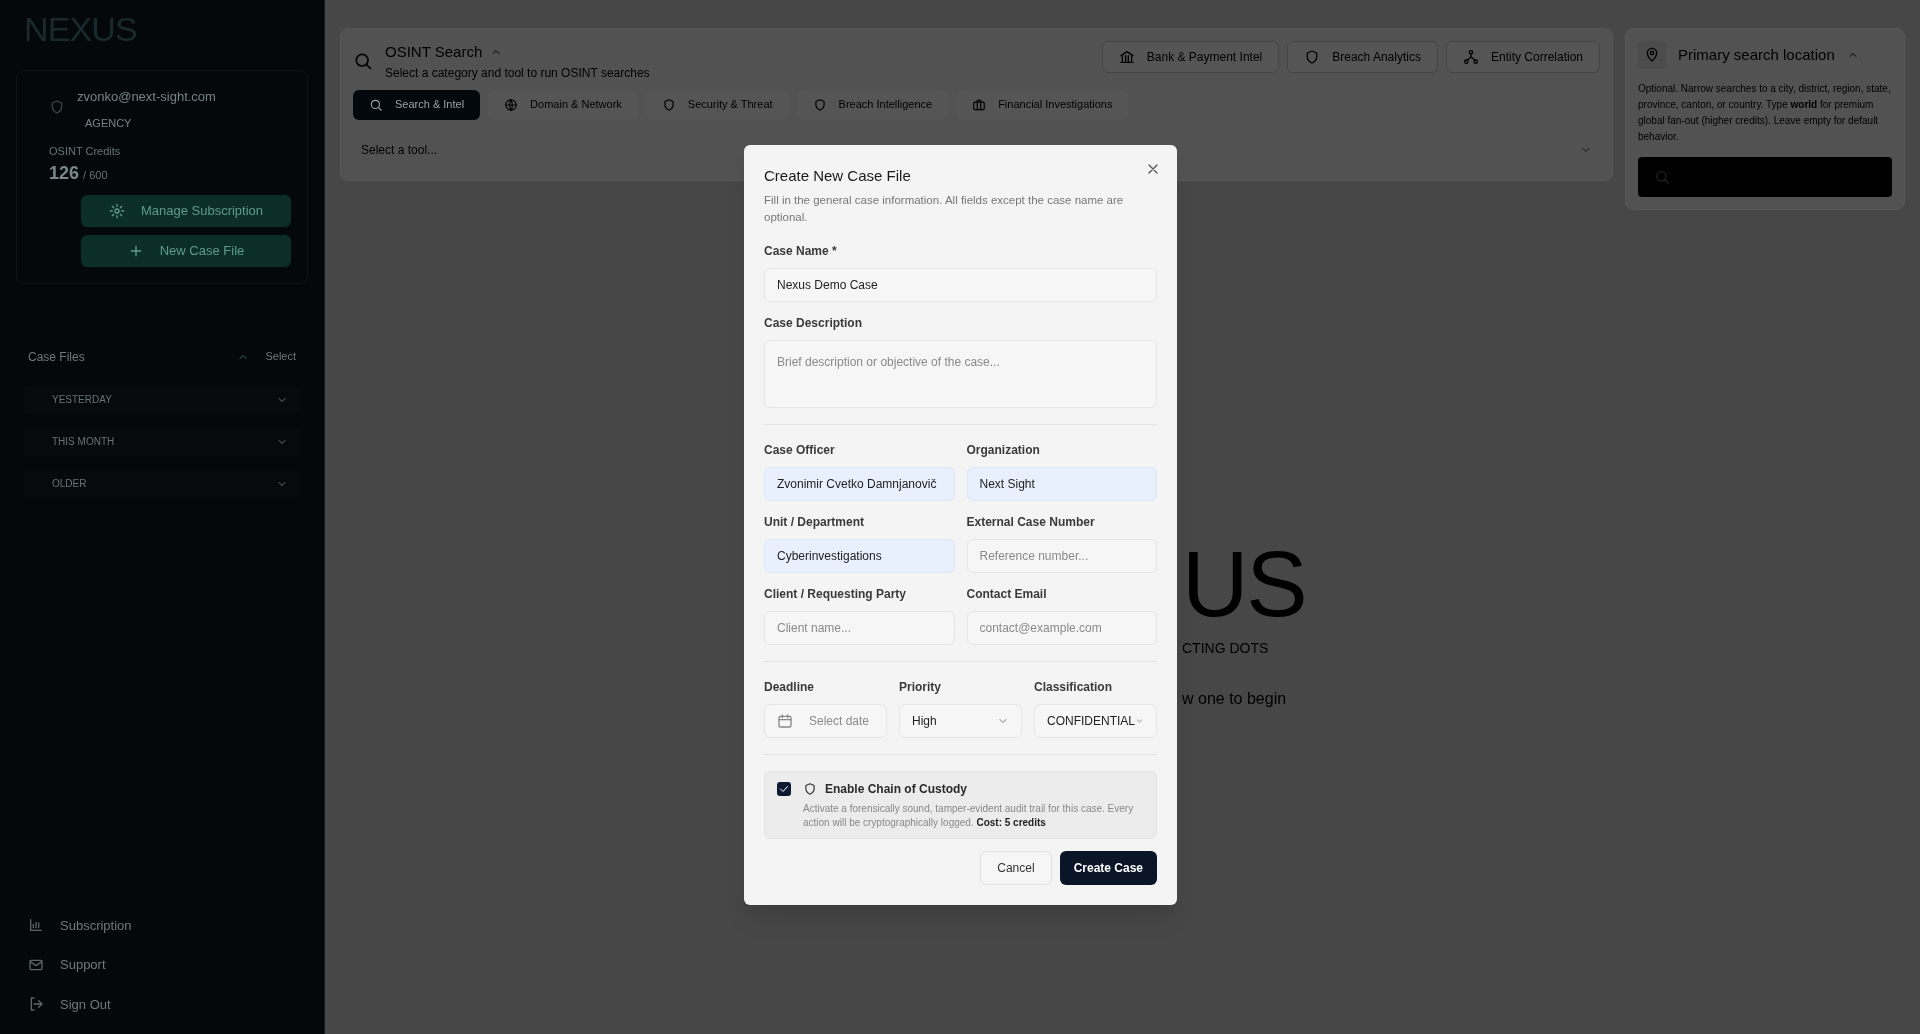 The width and height of the screenshot is (1920, 1034). What do you see at coordinates (920, 687) in the screenshot?
I see `field-label: Priority` at bounding box center [920, 687].